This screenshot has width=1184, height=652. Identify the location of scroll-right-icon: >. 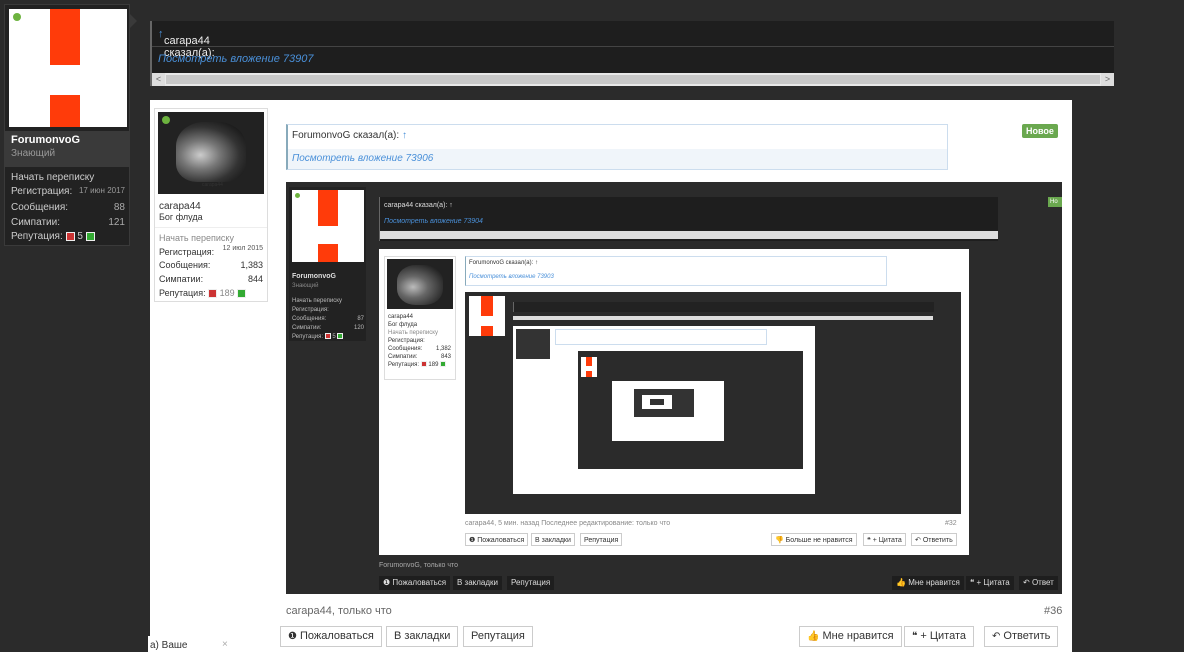
(1107, 79).